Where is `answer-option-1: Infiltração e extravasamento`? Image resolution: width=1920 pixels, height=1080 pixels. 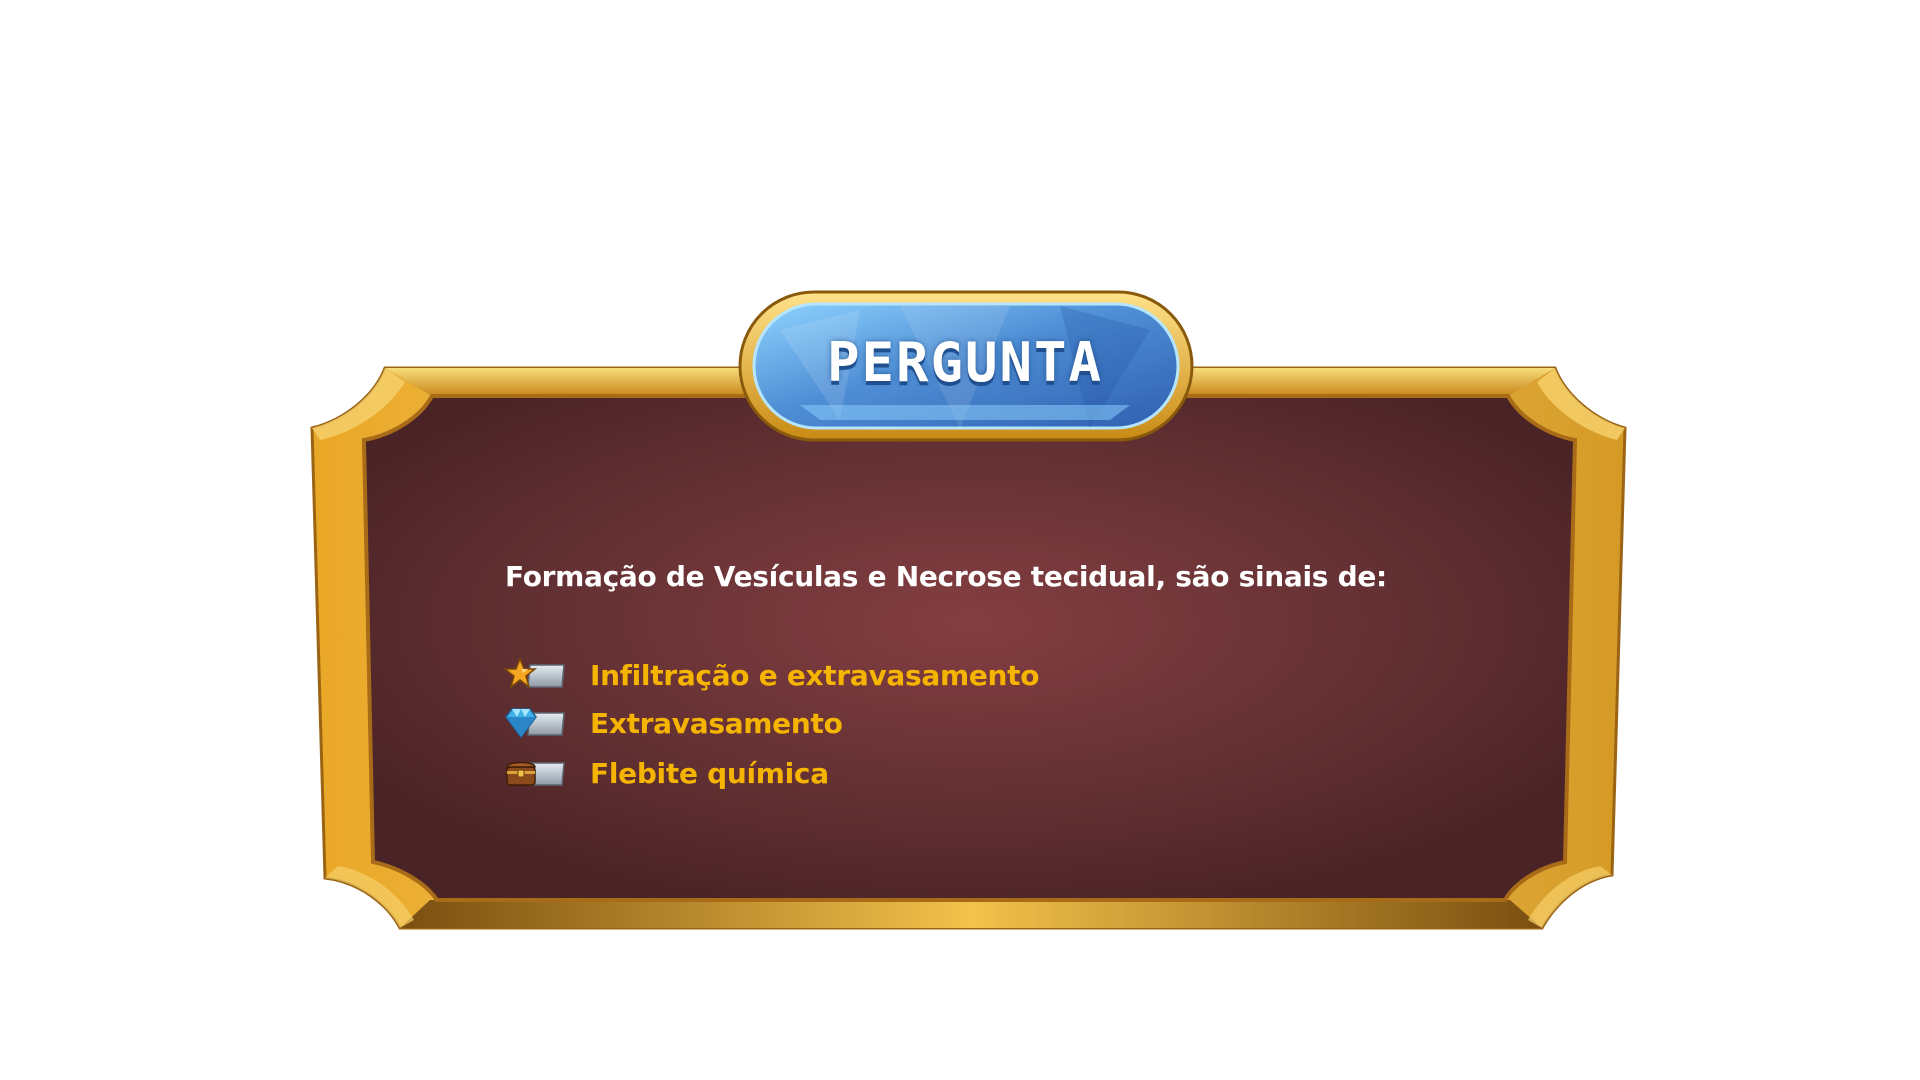 answer-option-1: Infiltração e extravasamento is located at coordinates (1002, 675).